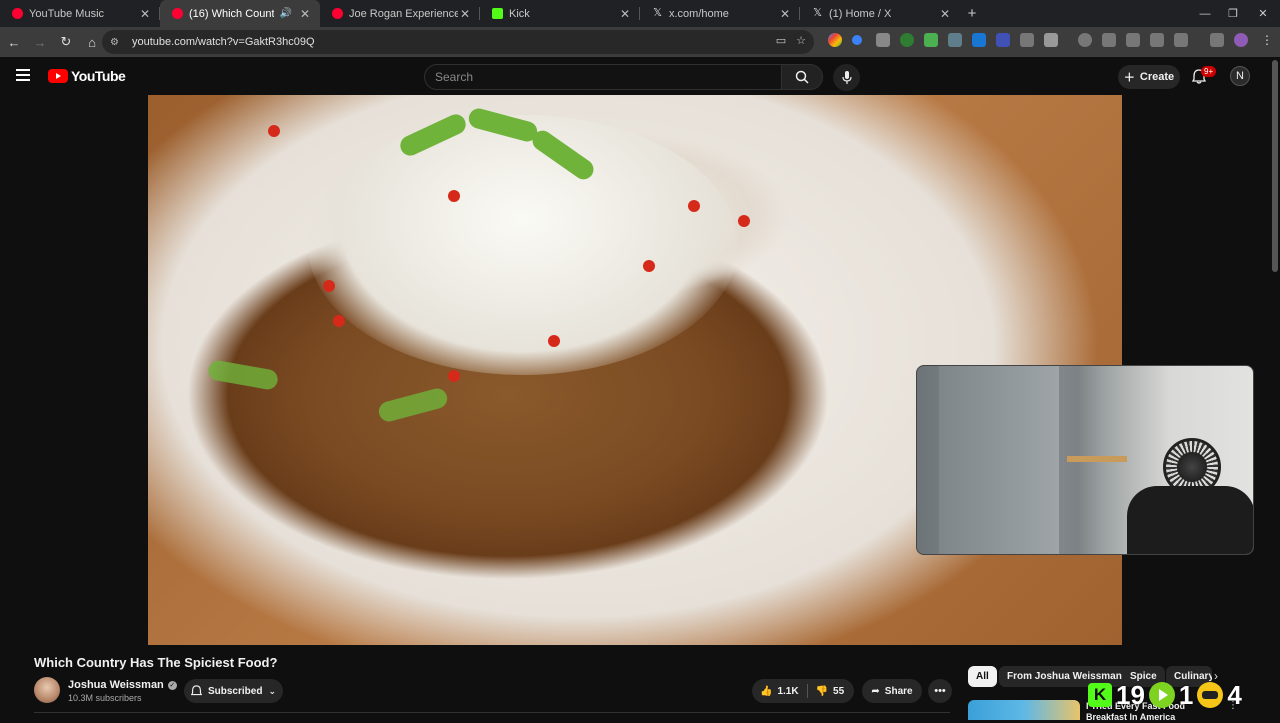 This screenshot has height=723, width=1280. What do you see at coordinates (999, 460) in the screenshot?
I see `webcam-door` at bounding box center [999, 460].